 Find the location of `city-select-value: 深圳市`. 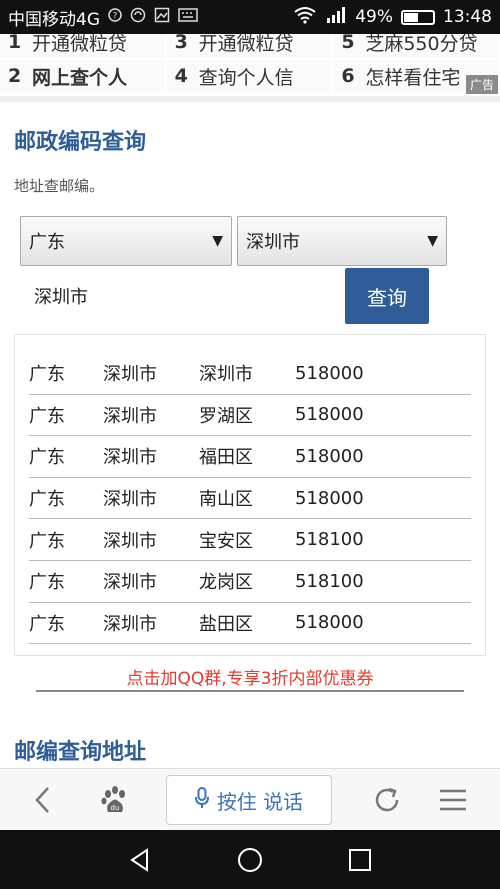

city-select-value: 深圳市 is located at coordinates (273, 242).